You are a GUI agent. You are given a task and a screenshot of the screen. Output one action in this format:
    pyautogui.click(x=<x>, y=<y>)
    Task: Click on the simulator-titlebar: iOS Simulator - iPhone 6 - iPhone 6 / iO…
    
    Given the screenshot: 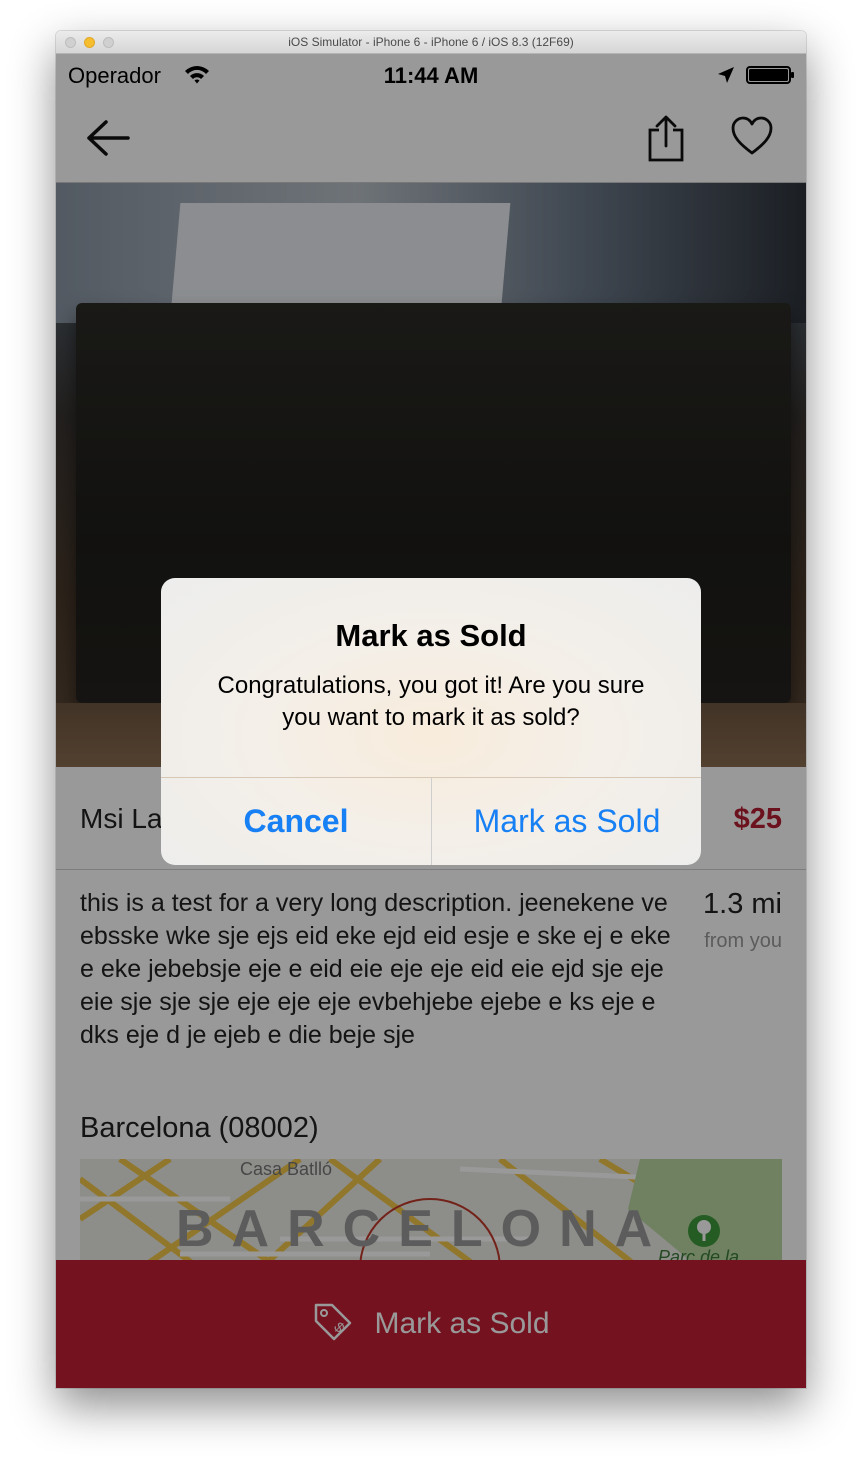 What is the action you would take?
    pyautogui.click(x=431, y=42)
    